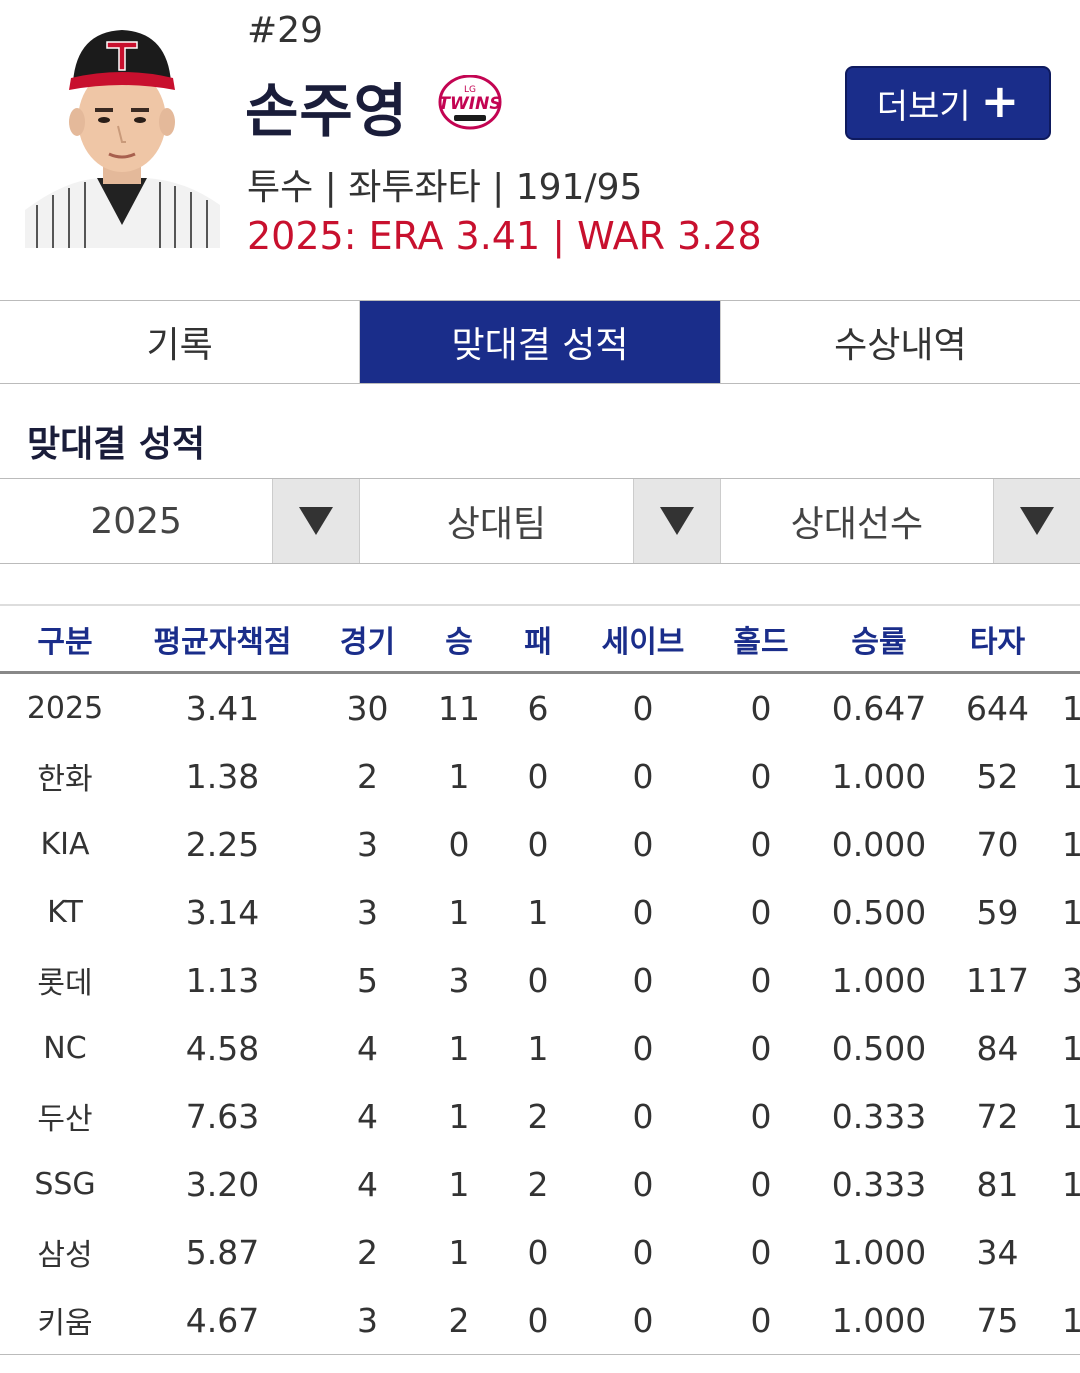 The width and height of the screenshot is (1080, 1373). What do you see at coordinates (65, 1184) in the screenshot?
I see `cell-row-label: SSG` at bounding box center [65, 1184].